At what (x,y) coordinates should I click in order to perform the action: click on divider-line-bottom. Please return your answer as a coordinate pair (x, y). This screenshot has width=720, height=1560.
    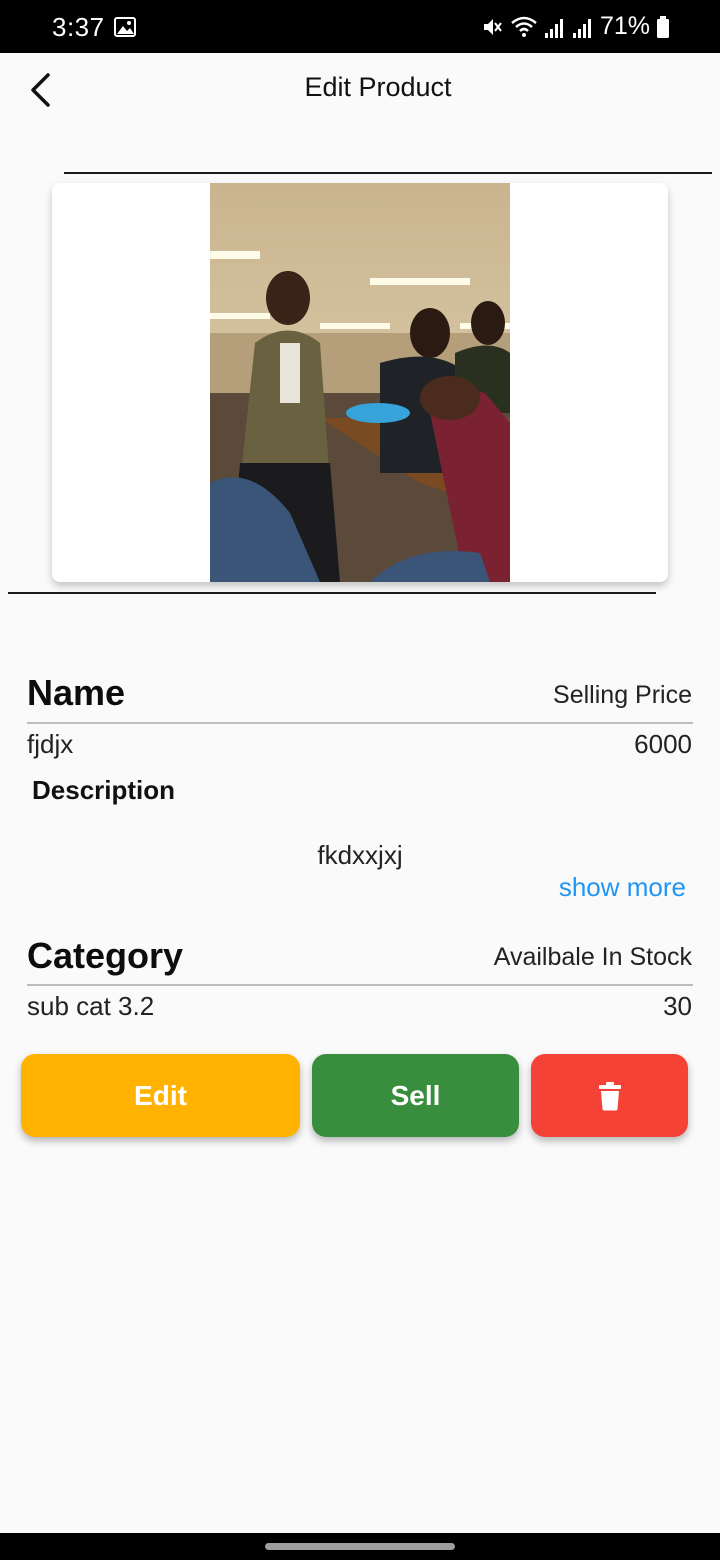
    Looking at the image, I should click on (332, 593).